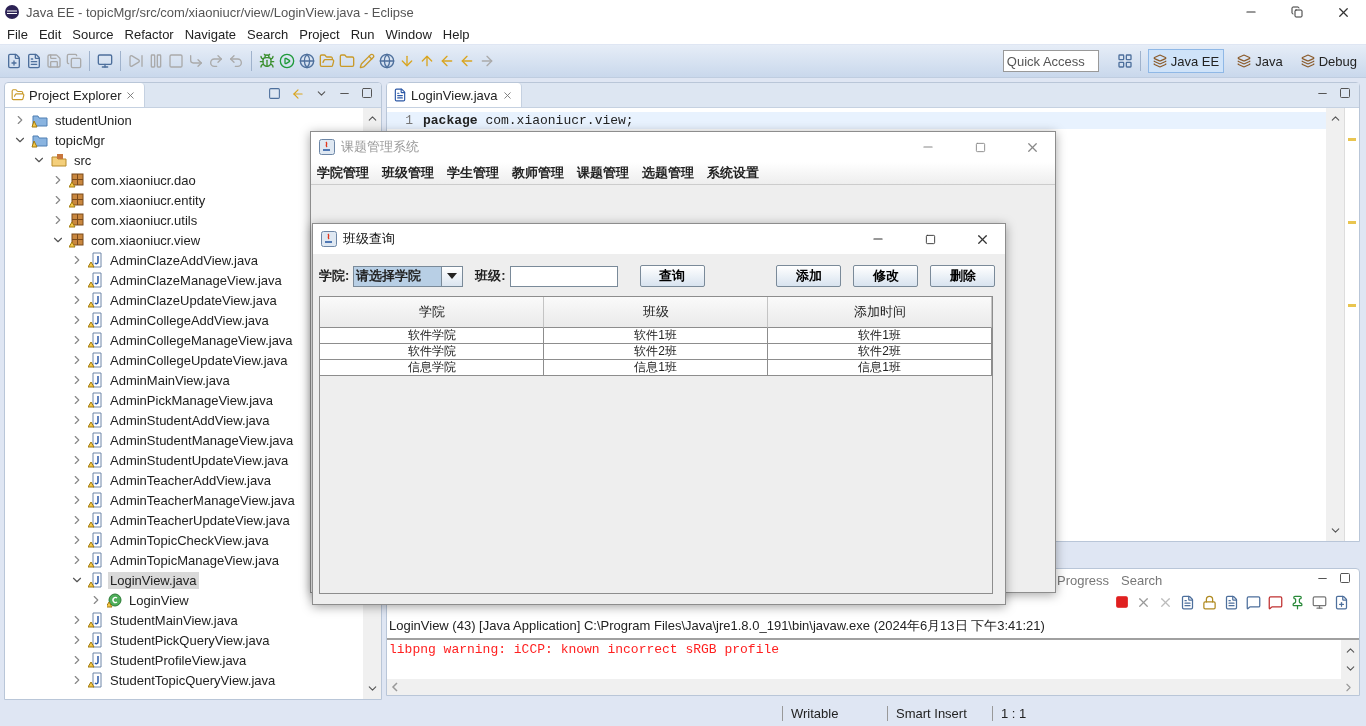 This screenshot has width=1366, height=726. What do you see at coordinates (1050, 61) in the screenshot?
I see `quick-access-field: Quick Access` at bounding box center [1050, 61].